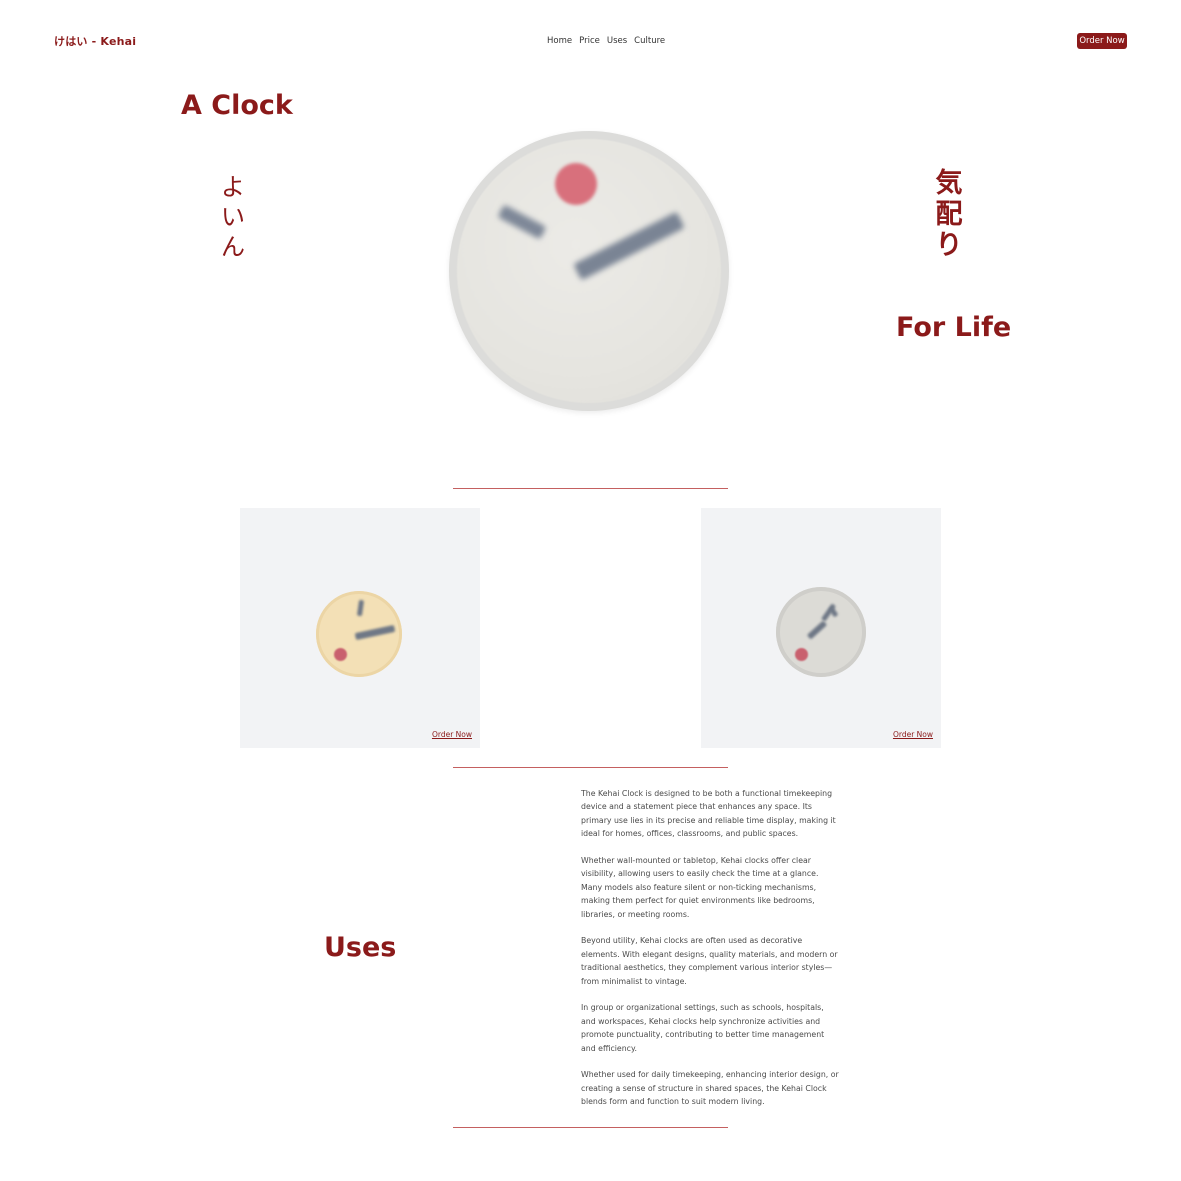 This screenshot has height=1181, width=1181. What do you see at coordinates (95, 41) in the screenshot?
I see `brand-logo: けはい - Kehai` at bounding box center [95, 41].